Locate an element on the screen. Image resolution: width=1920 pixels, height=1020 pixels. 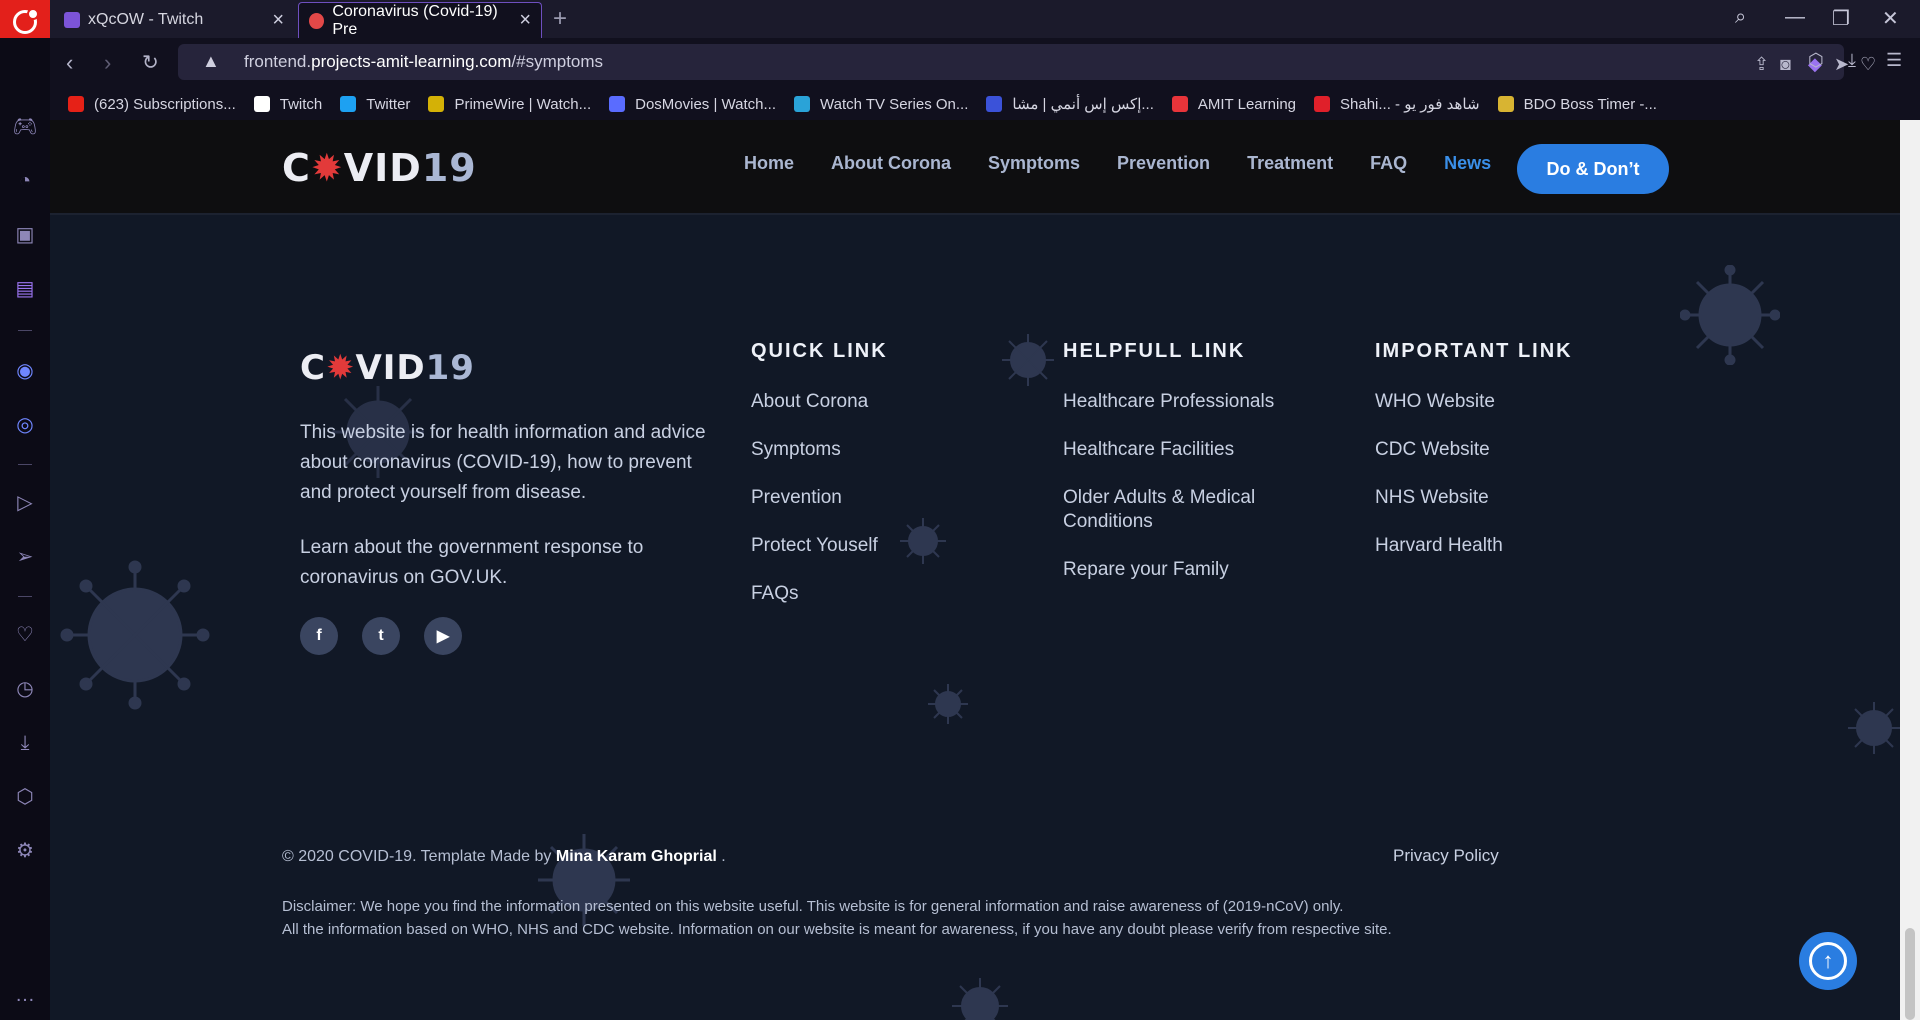
helpful-link-title: HELPFULL LINK is located at coordinates (1154, 351).